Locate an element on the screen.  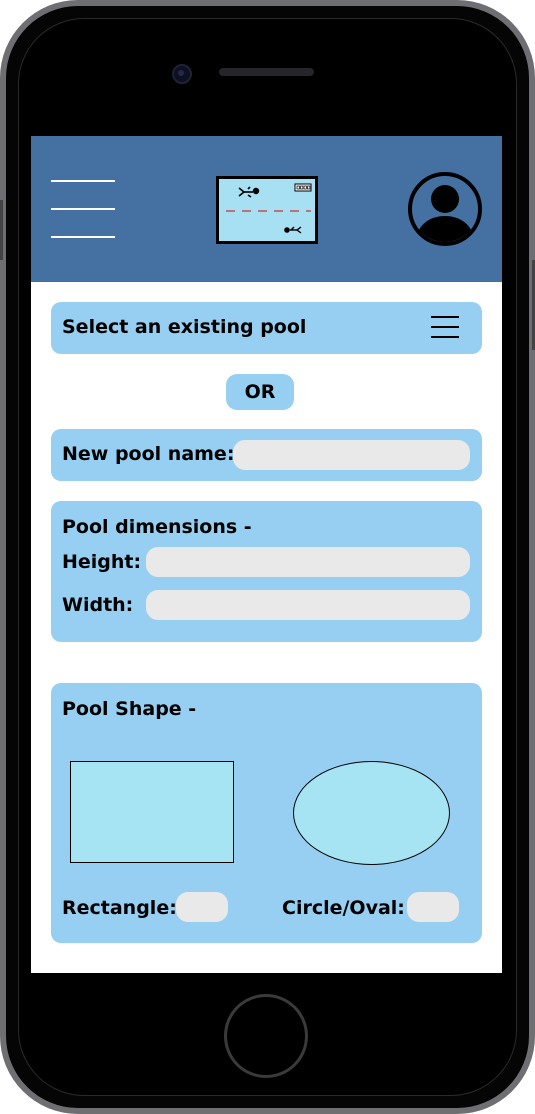
pool-dimensions-card: Pool dimensions - Height: Width: is located at coordinates (266, 571).